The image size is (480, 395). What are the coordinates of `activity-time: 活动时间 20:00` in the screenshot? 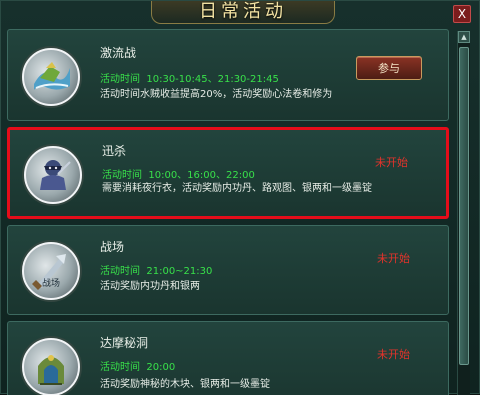 It's located at (138, 367).